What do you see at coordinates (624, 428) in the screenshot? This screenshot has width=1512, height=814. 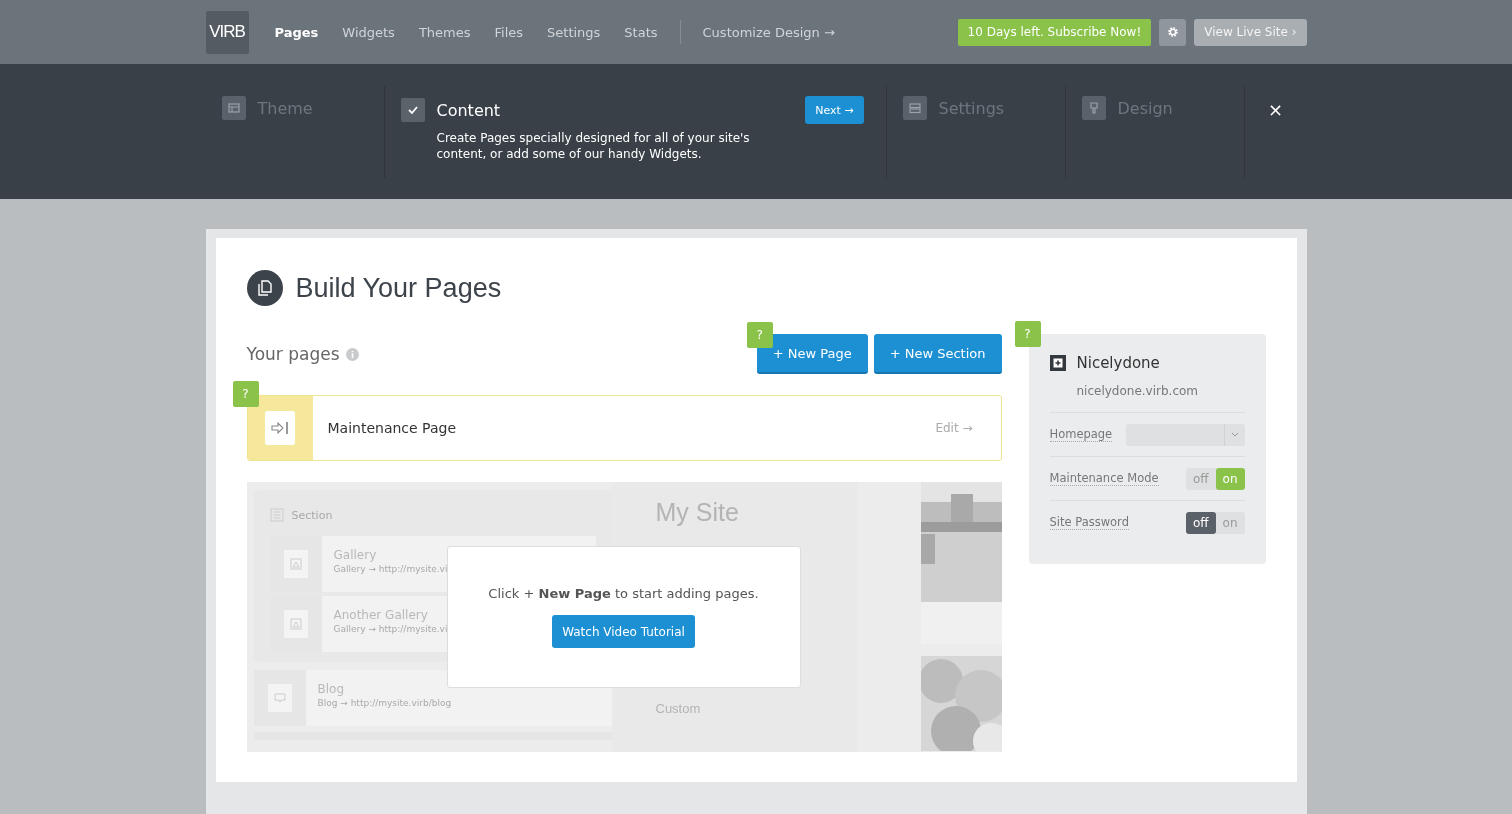 I see `page-row: Maintenance Page Edit →` at bounding box center [624, 428].